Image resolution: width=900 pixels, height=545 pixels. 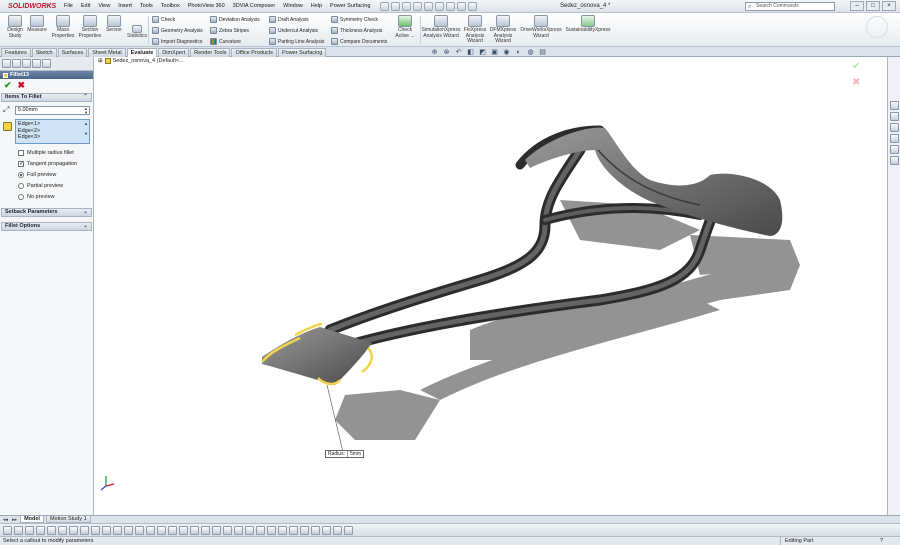 I want to click on tab-motion-study: Motion Study 1, so click(x=68, y=519).